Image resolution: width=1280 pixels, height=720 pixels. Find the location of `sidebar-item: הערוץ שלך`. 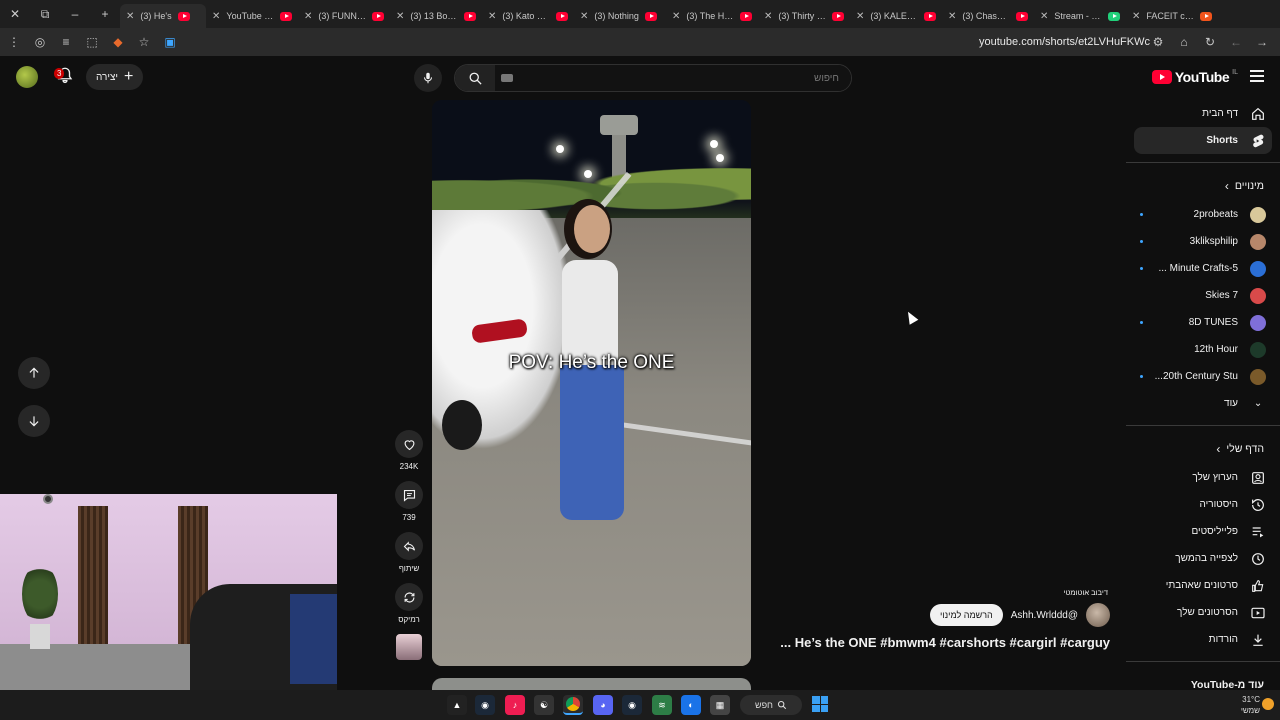

sidebar-item: הערוץ שלך is located at coordinates (1203, 477).